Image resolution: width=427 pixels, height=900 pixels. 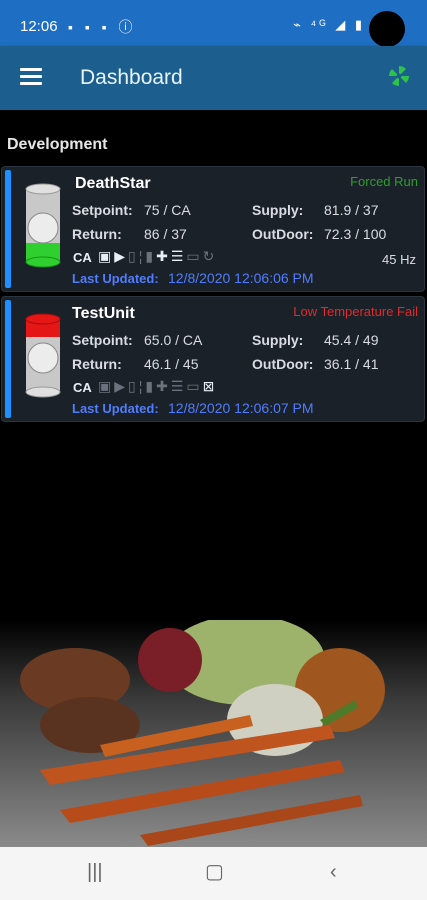 I want to click on section-title: Development, so click(x=57, y=144).